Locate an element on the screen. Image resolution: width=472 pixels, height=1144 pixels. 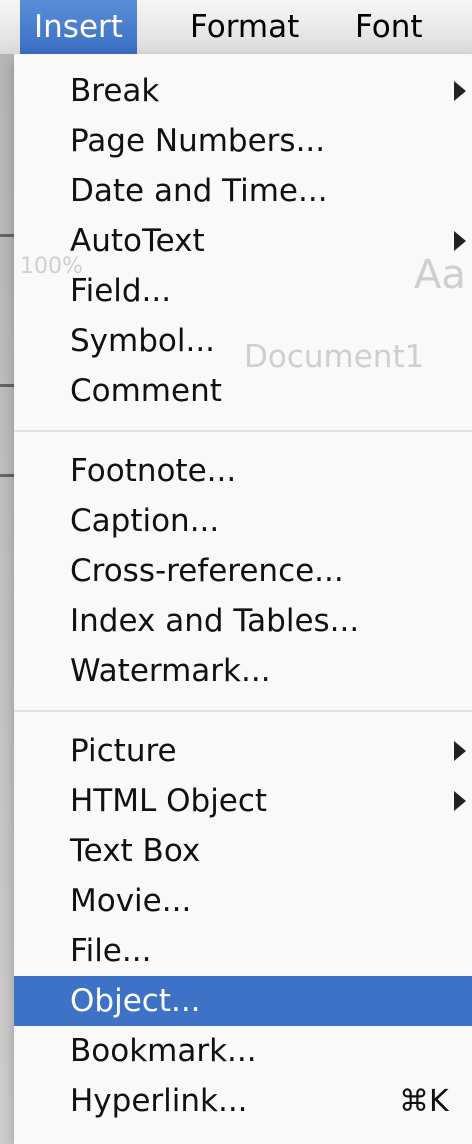
menu-item-label: Text Box is located at coordinates (135, 851).